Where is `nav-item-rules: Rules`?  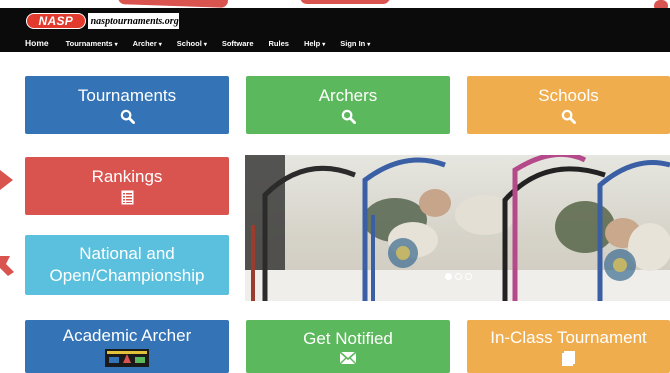
nav-item-rules: Rules is located at coordinates (279, 43).